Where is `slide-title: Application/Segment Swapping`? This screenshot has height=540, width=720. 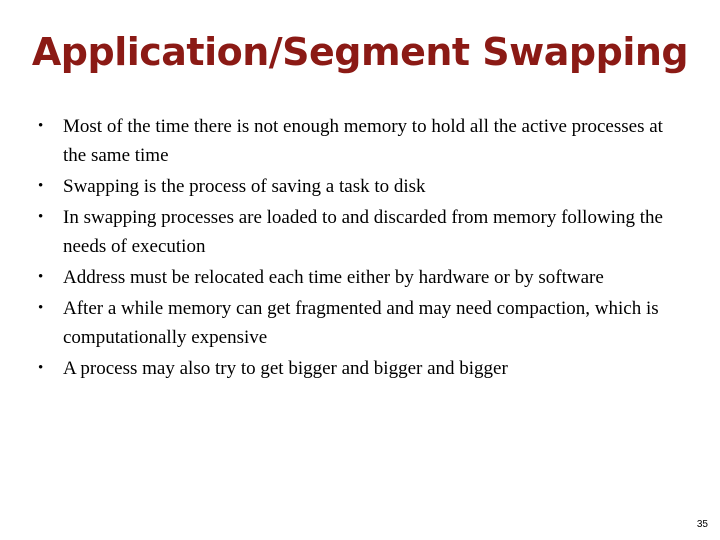 slide-title: Application/Segment Swapping is located at coordinates (360, 52).